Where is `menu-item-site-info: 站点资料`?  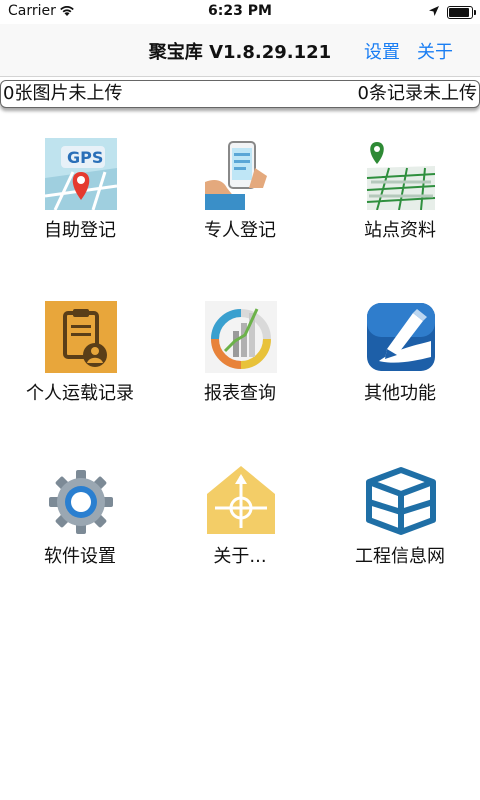
menu-item-site-info: 站点资料 is located at coordinates (400, 208).